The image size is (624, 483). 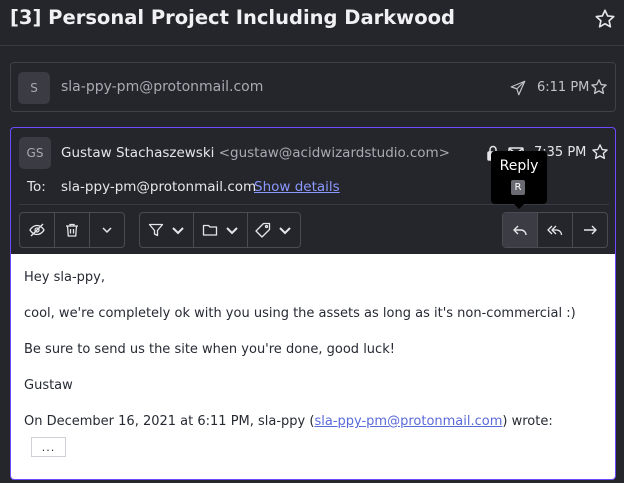 I want to click on to-label: To:, so click(x=36, y=187).